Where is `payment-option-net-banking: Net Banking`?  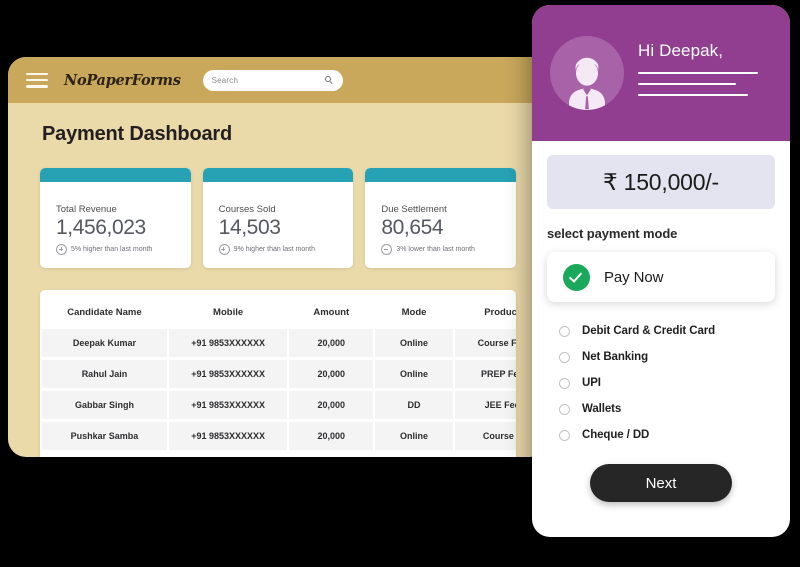 payment-option-net-banking: Net Banking is located at coordinates (667, 357).